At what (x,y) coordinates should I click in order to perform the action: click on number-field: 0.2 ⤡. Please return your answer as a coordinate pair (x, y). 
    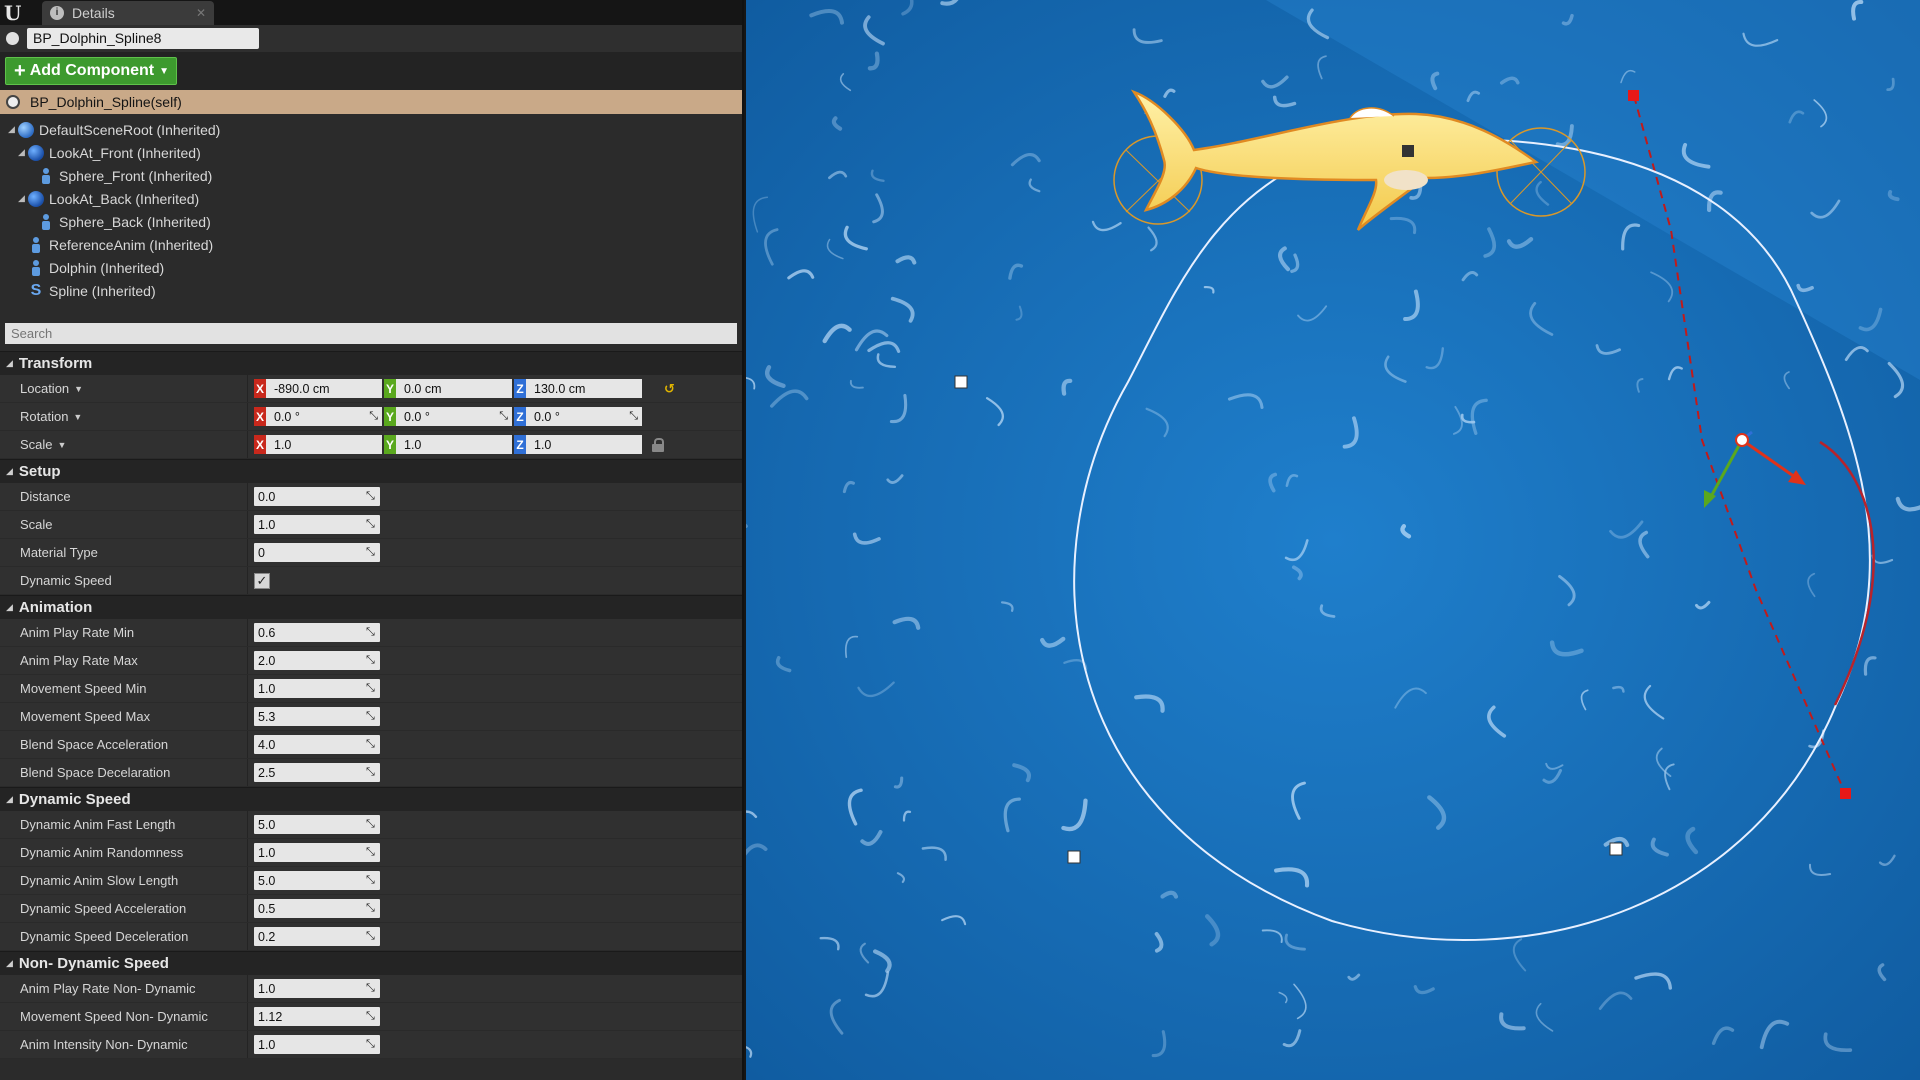
    Looking at the image, I should click on (317, 936).